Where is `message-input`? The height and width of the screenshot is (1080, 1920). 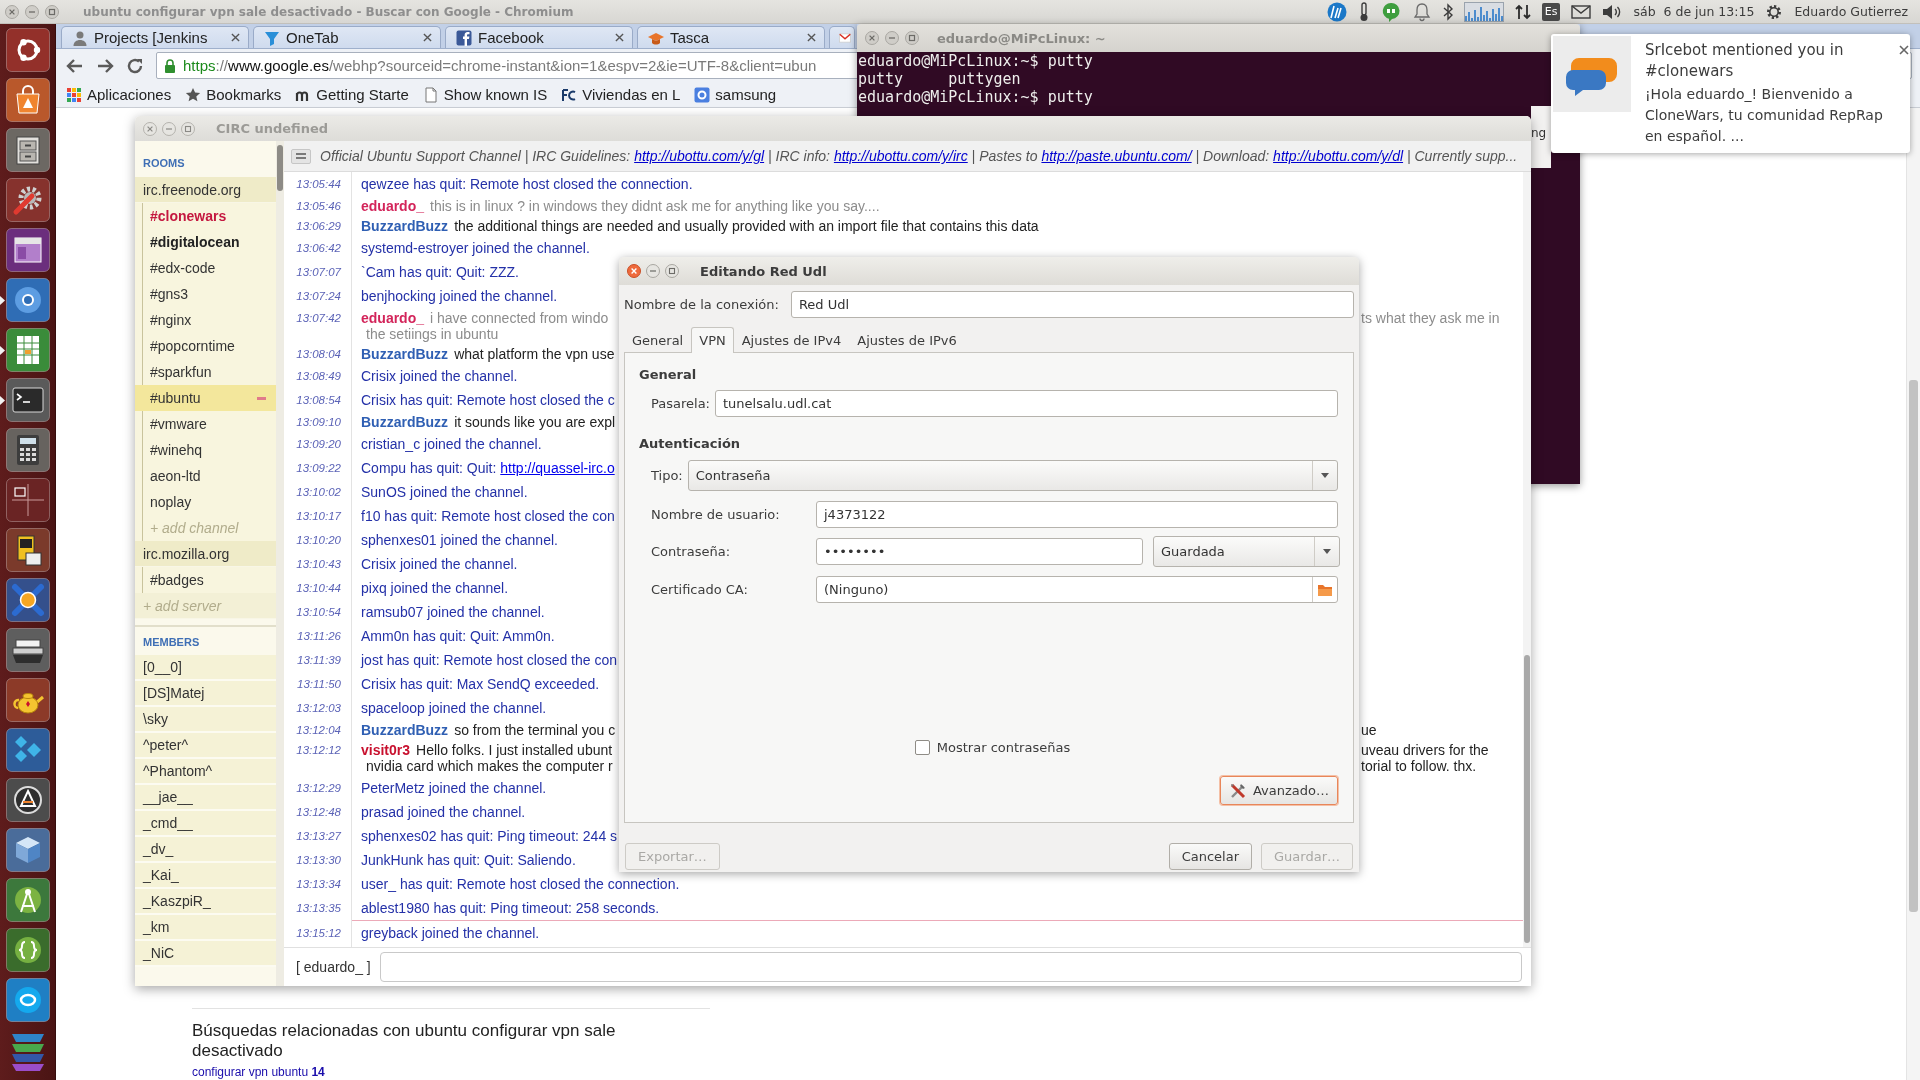 message-input is located at coordinates (950, 967).